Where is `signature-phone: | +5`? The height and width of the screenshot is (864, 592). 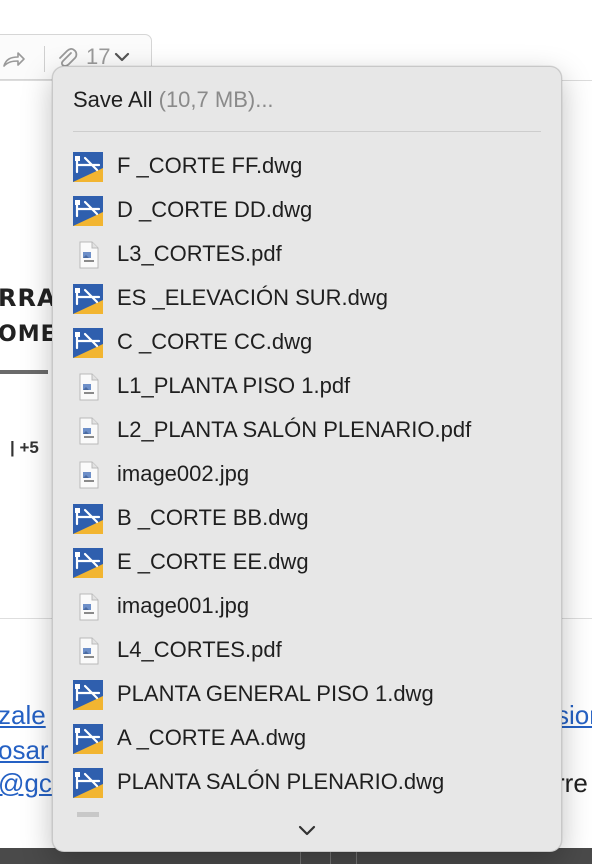
signature-phone: | +5 is located at coordinates (24, 447).